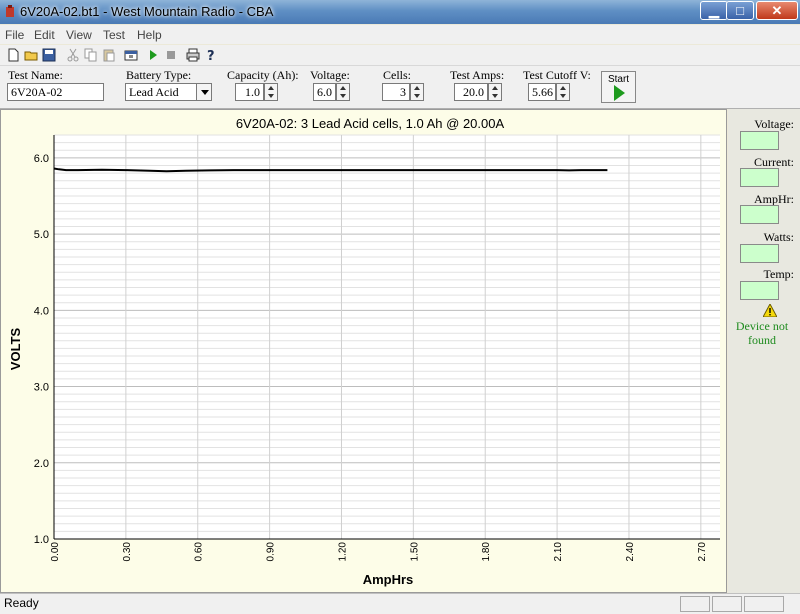 Image resolution: width=800 pixels, height=614 pixels. What do you see at coordinates (13, 55) in the screenshot?
I see `new-file-icon` at bounding box center [13, 55].